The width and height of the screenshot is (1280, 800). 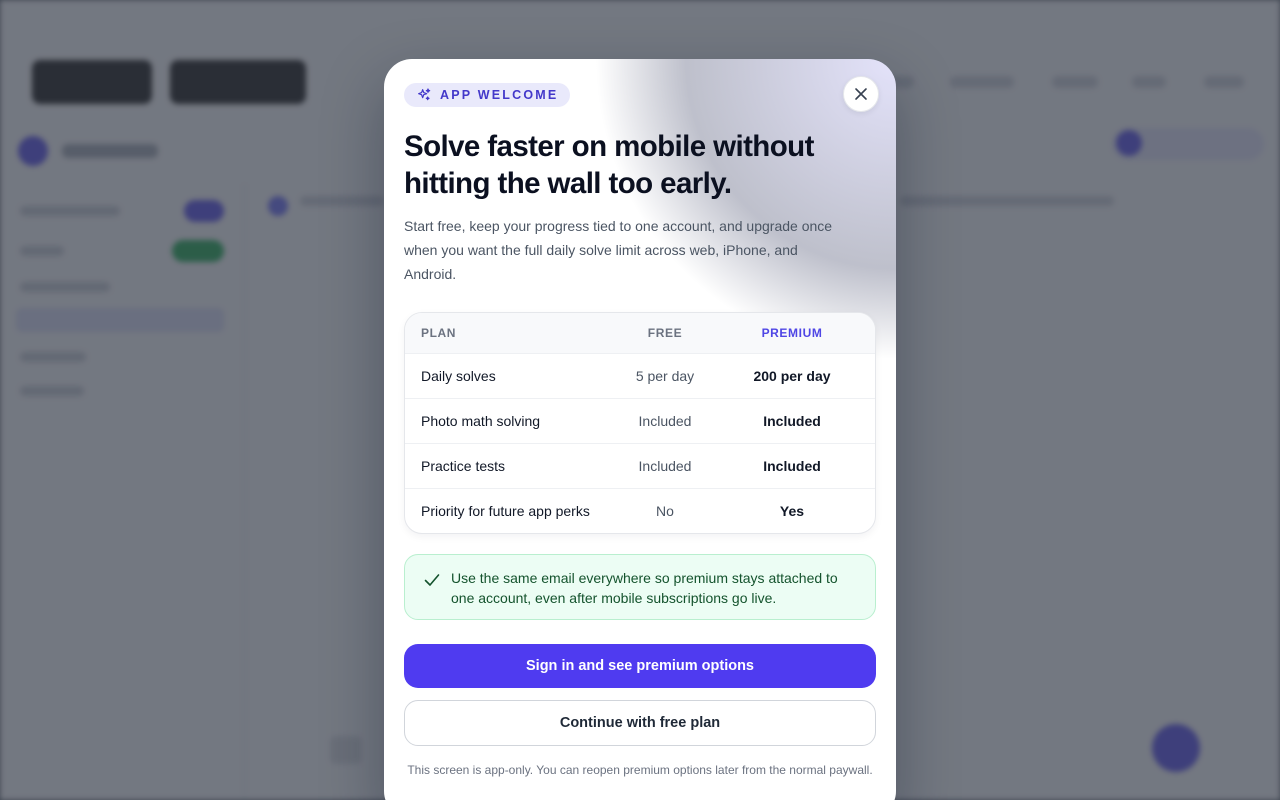 I want to click on close-button, so click(x=861, y=94).